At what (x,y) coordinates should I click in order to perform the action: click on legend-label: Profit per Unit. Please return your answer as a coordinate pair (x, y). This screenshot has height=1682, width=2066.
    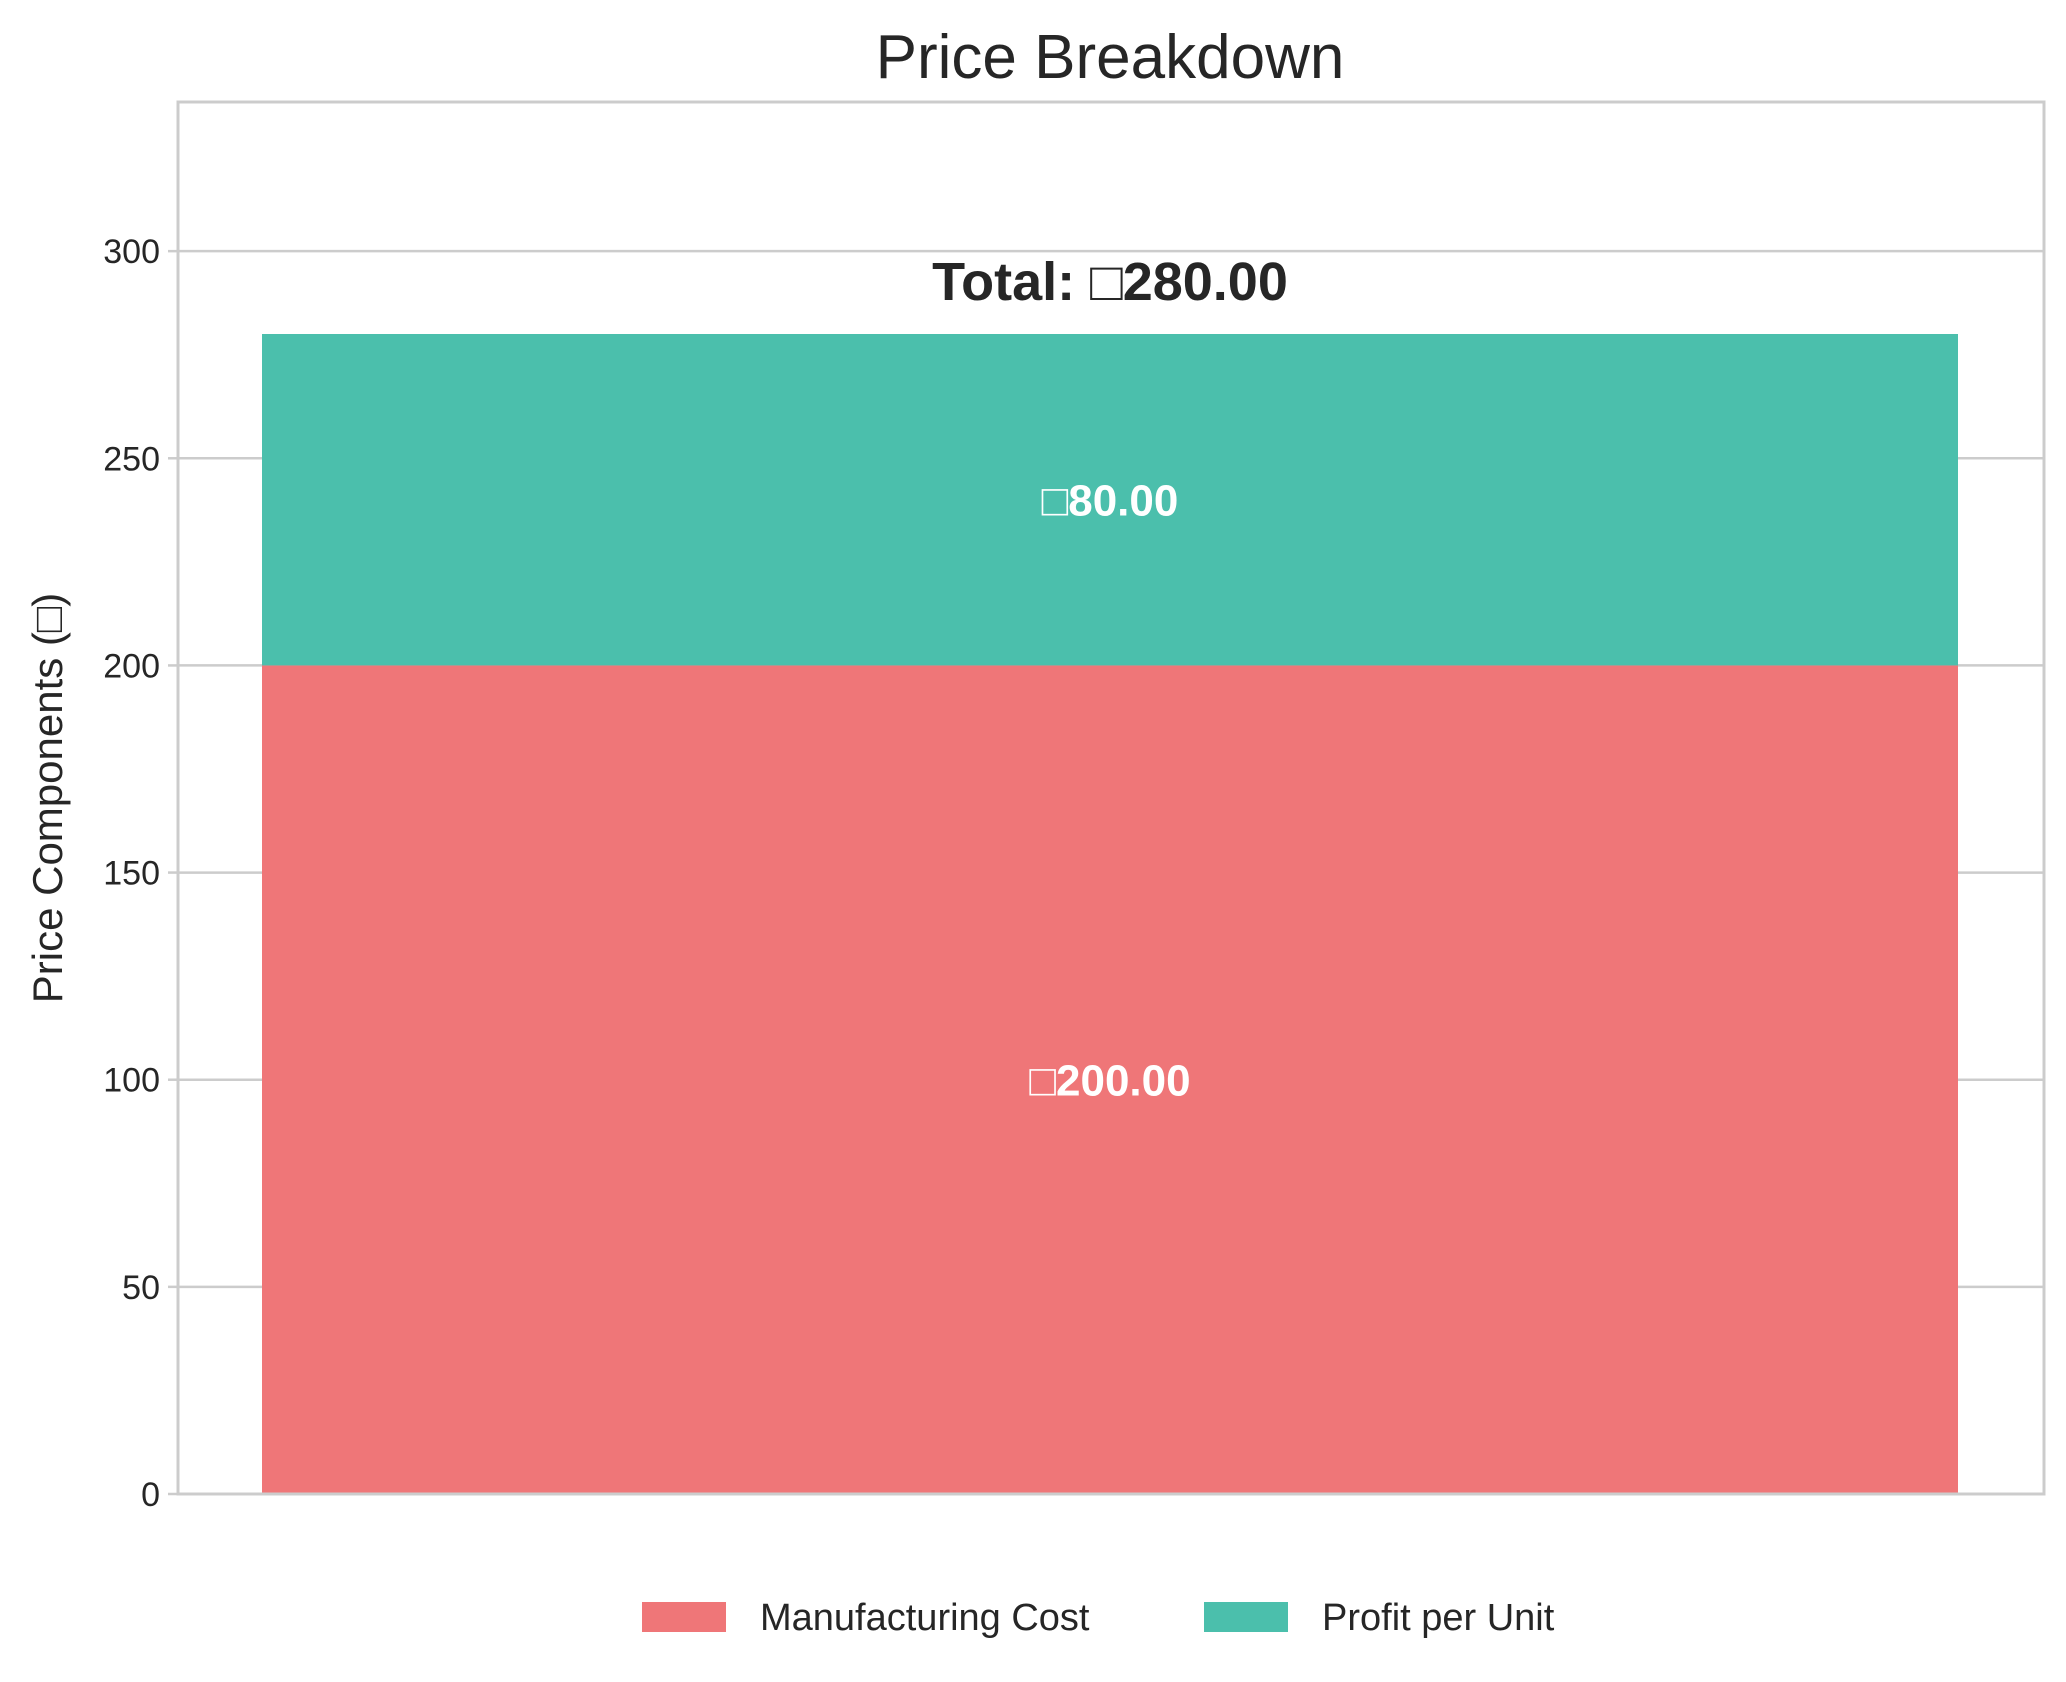
    Looking at the image, I should click on (1438, 1618).